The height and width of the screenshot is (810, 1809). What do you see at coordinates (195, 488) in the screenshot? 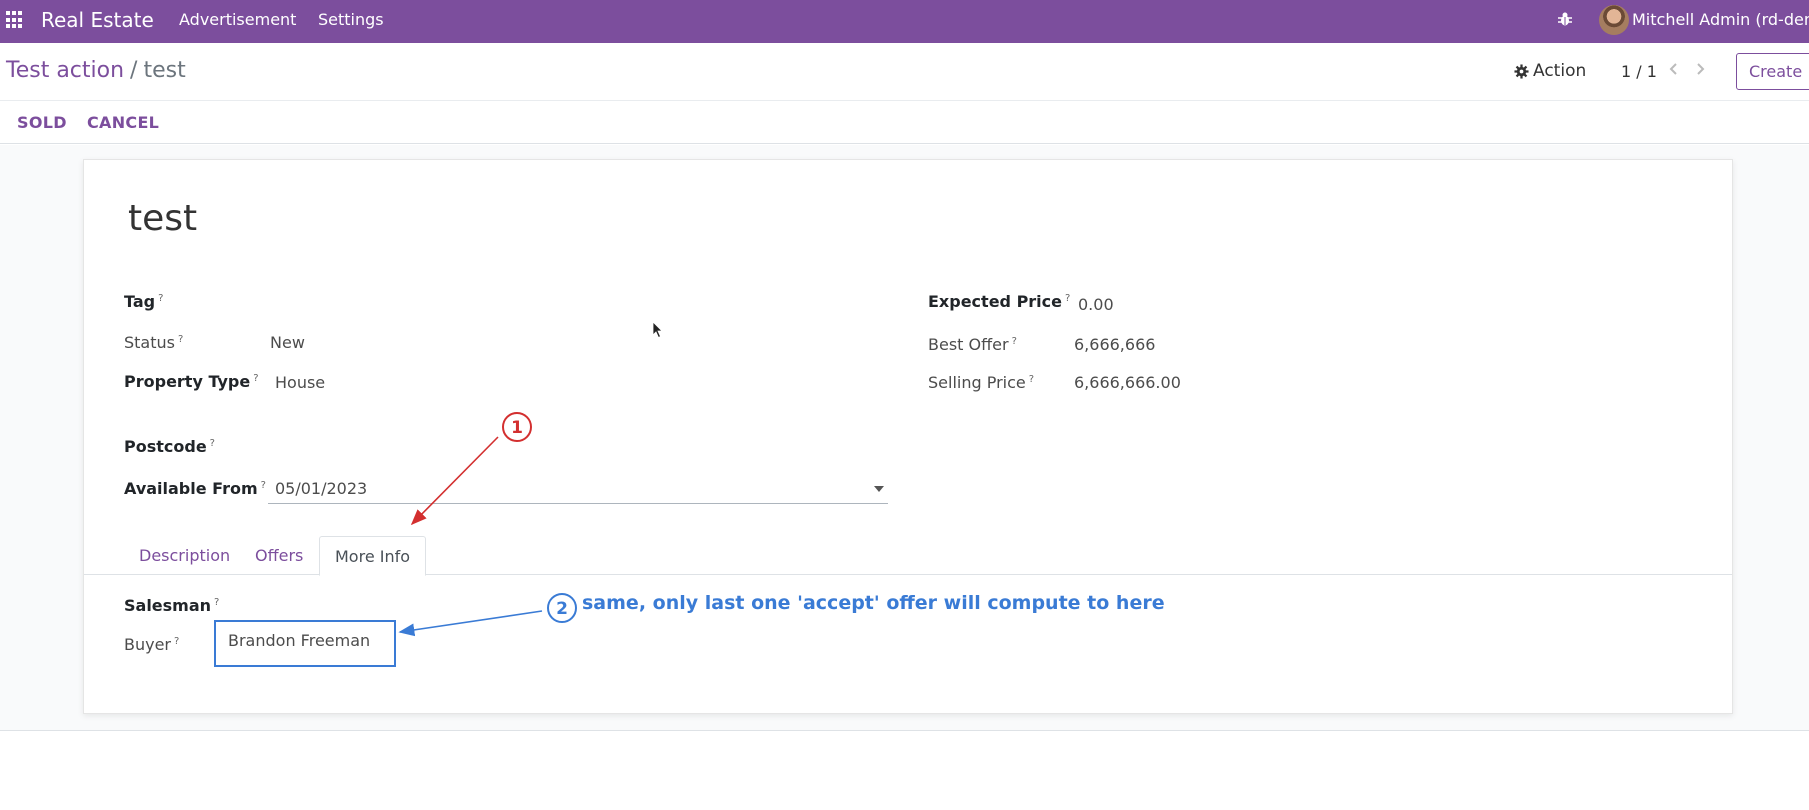
I see `available-from-label: Available From?` at bounding box center [195, 488].